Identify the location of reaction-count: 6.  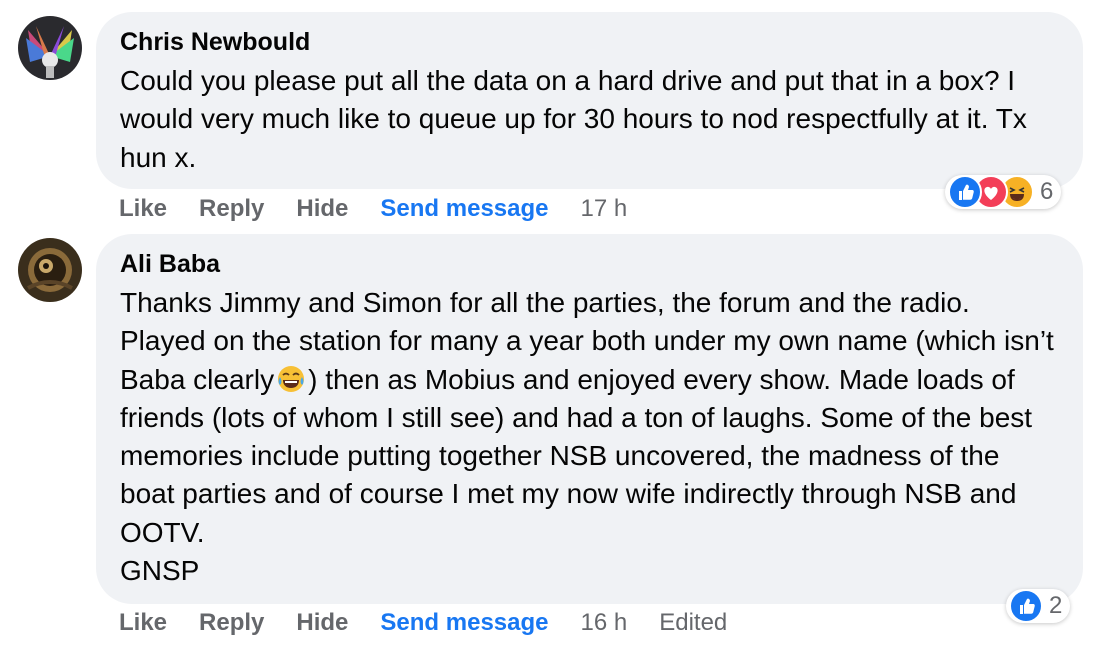
(1047, 191).